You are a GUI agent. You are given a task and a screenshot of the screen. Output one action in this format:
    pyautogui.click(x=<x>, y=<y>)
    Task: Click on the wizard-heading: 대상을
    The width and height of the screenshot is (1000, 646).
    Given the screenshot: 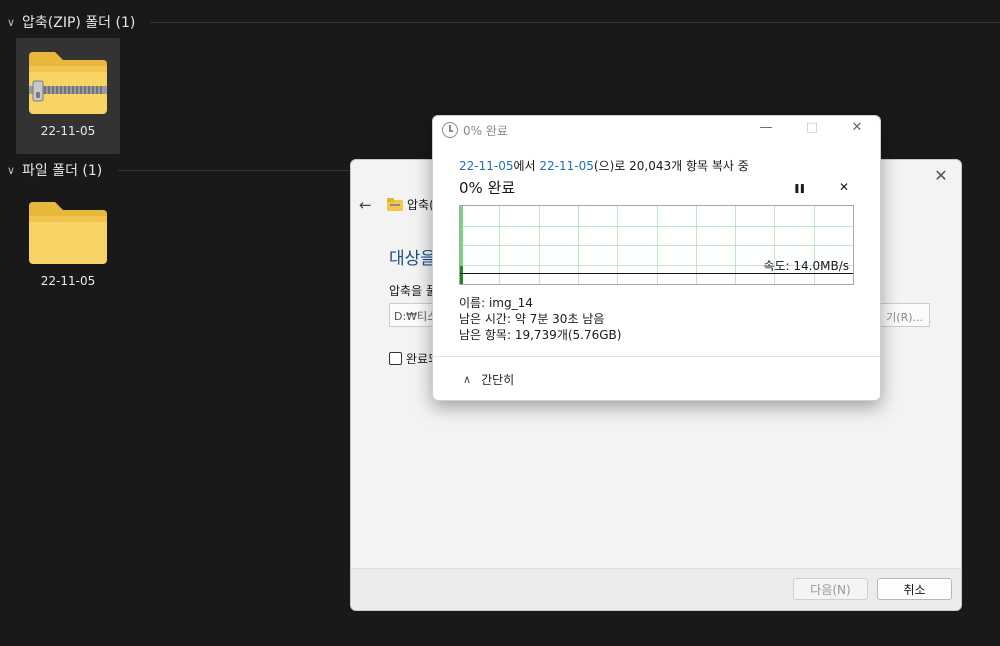 What is the action you would take?
    pyautogui.click(x=412, y=259)
    